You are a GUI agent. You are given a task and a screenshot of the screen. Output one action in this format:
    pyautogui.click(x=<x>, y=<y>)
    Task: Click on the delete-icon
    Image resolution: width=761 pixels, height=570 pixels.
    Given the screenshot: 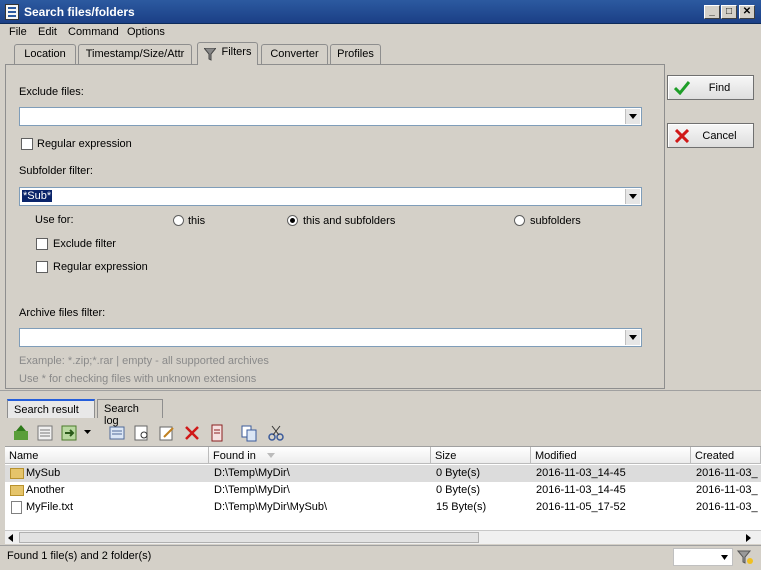 What is the action you would take?
    pyautogui.click(x=192, y=433)
    